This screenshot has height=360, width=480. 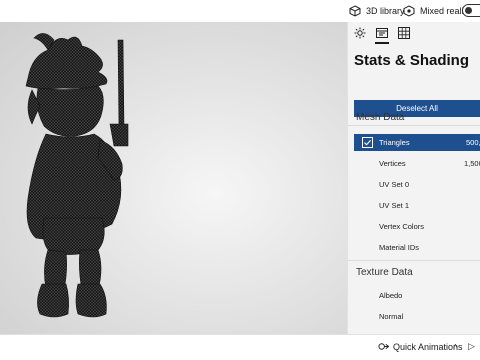 I want to click on mesh-row-material-ids: Material IDs, so click(x=417, y=247).